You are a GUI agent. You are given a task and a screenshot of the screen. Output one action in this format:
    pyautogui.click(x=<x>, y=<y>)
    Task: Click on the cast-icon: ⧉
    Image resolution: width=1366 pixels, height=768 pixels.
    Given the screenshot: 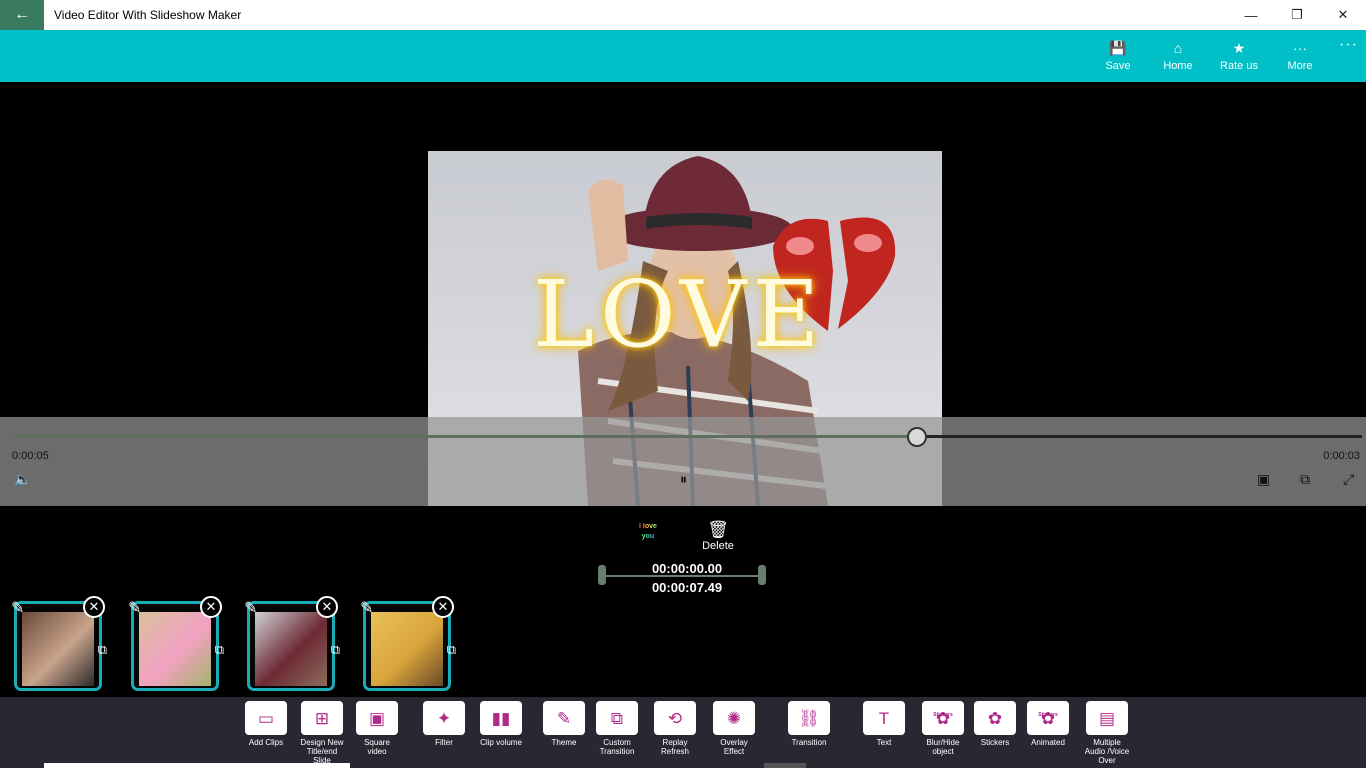 What is the action you would take?
    pyautogui.click(x=1305, y=479)
    